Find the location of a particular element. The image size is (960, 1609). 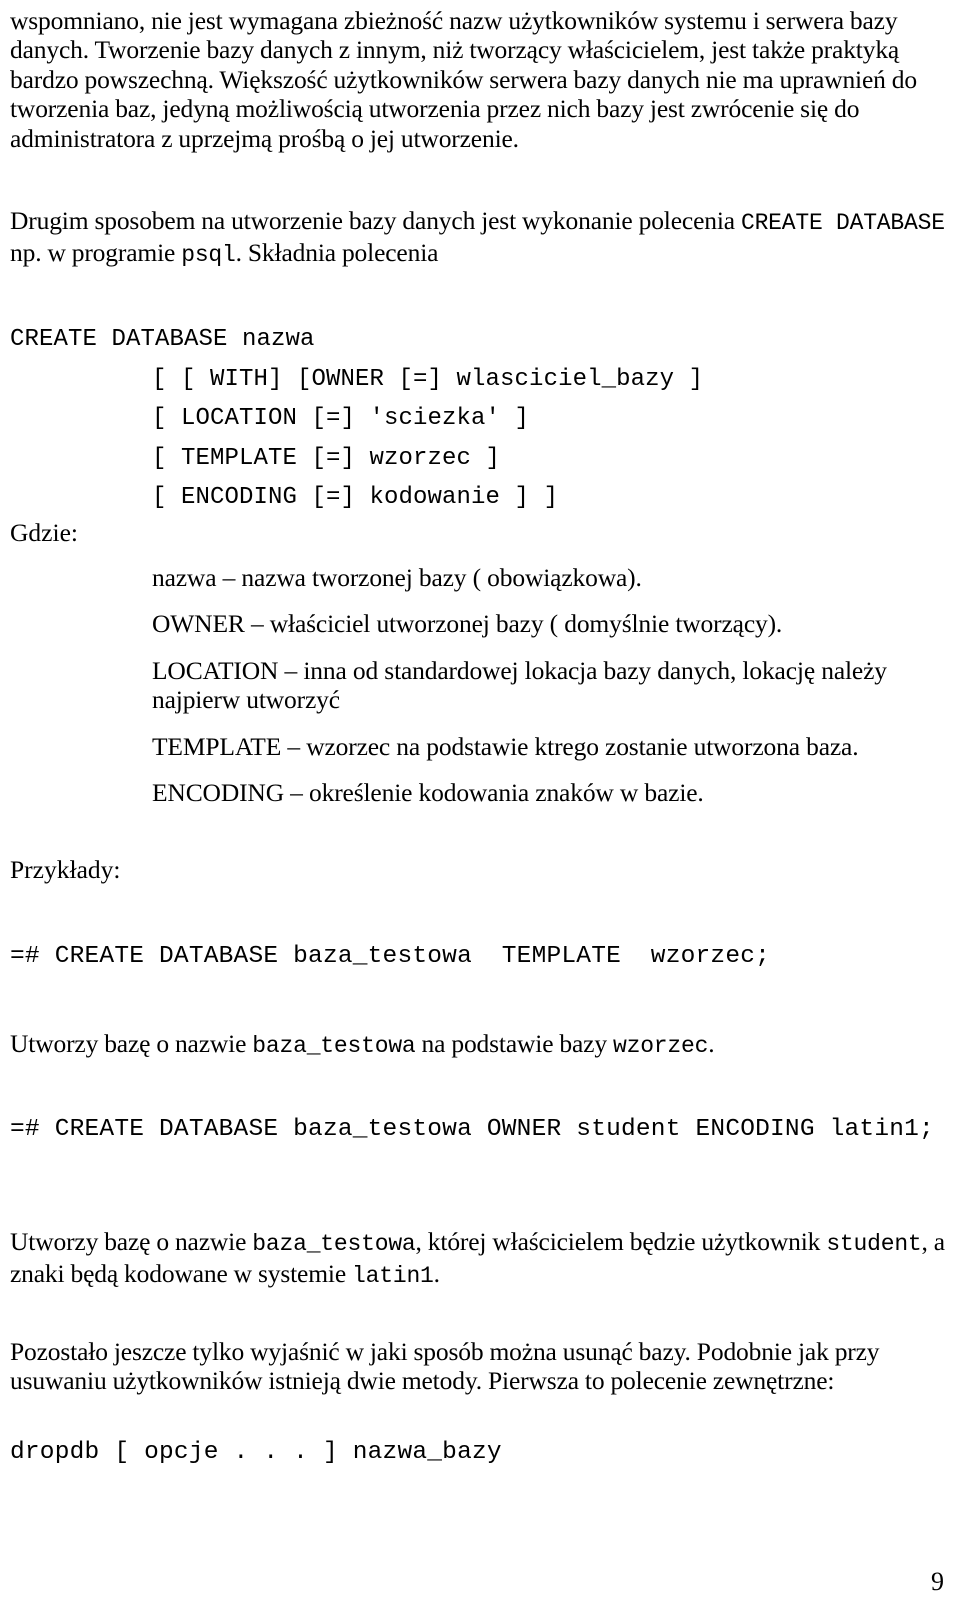

examples-label: Przykłady: is located at coordinates (65, 869).